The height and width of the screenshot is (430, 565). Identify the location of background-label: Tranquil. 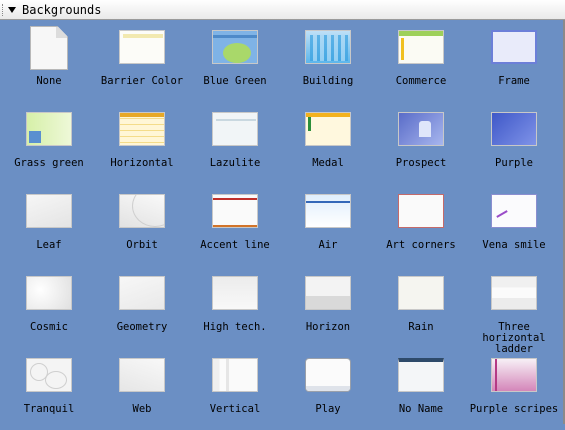
(49, 409).